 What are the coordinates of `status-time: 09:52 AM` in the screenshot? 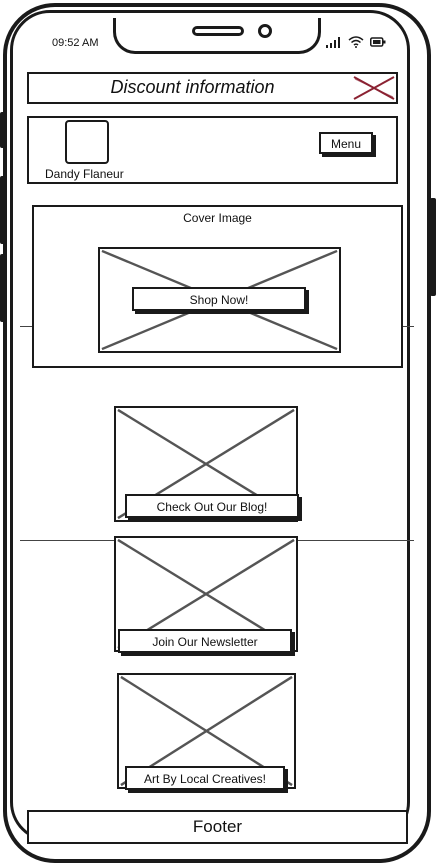 It's located at (75, 43).